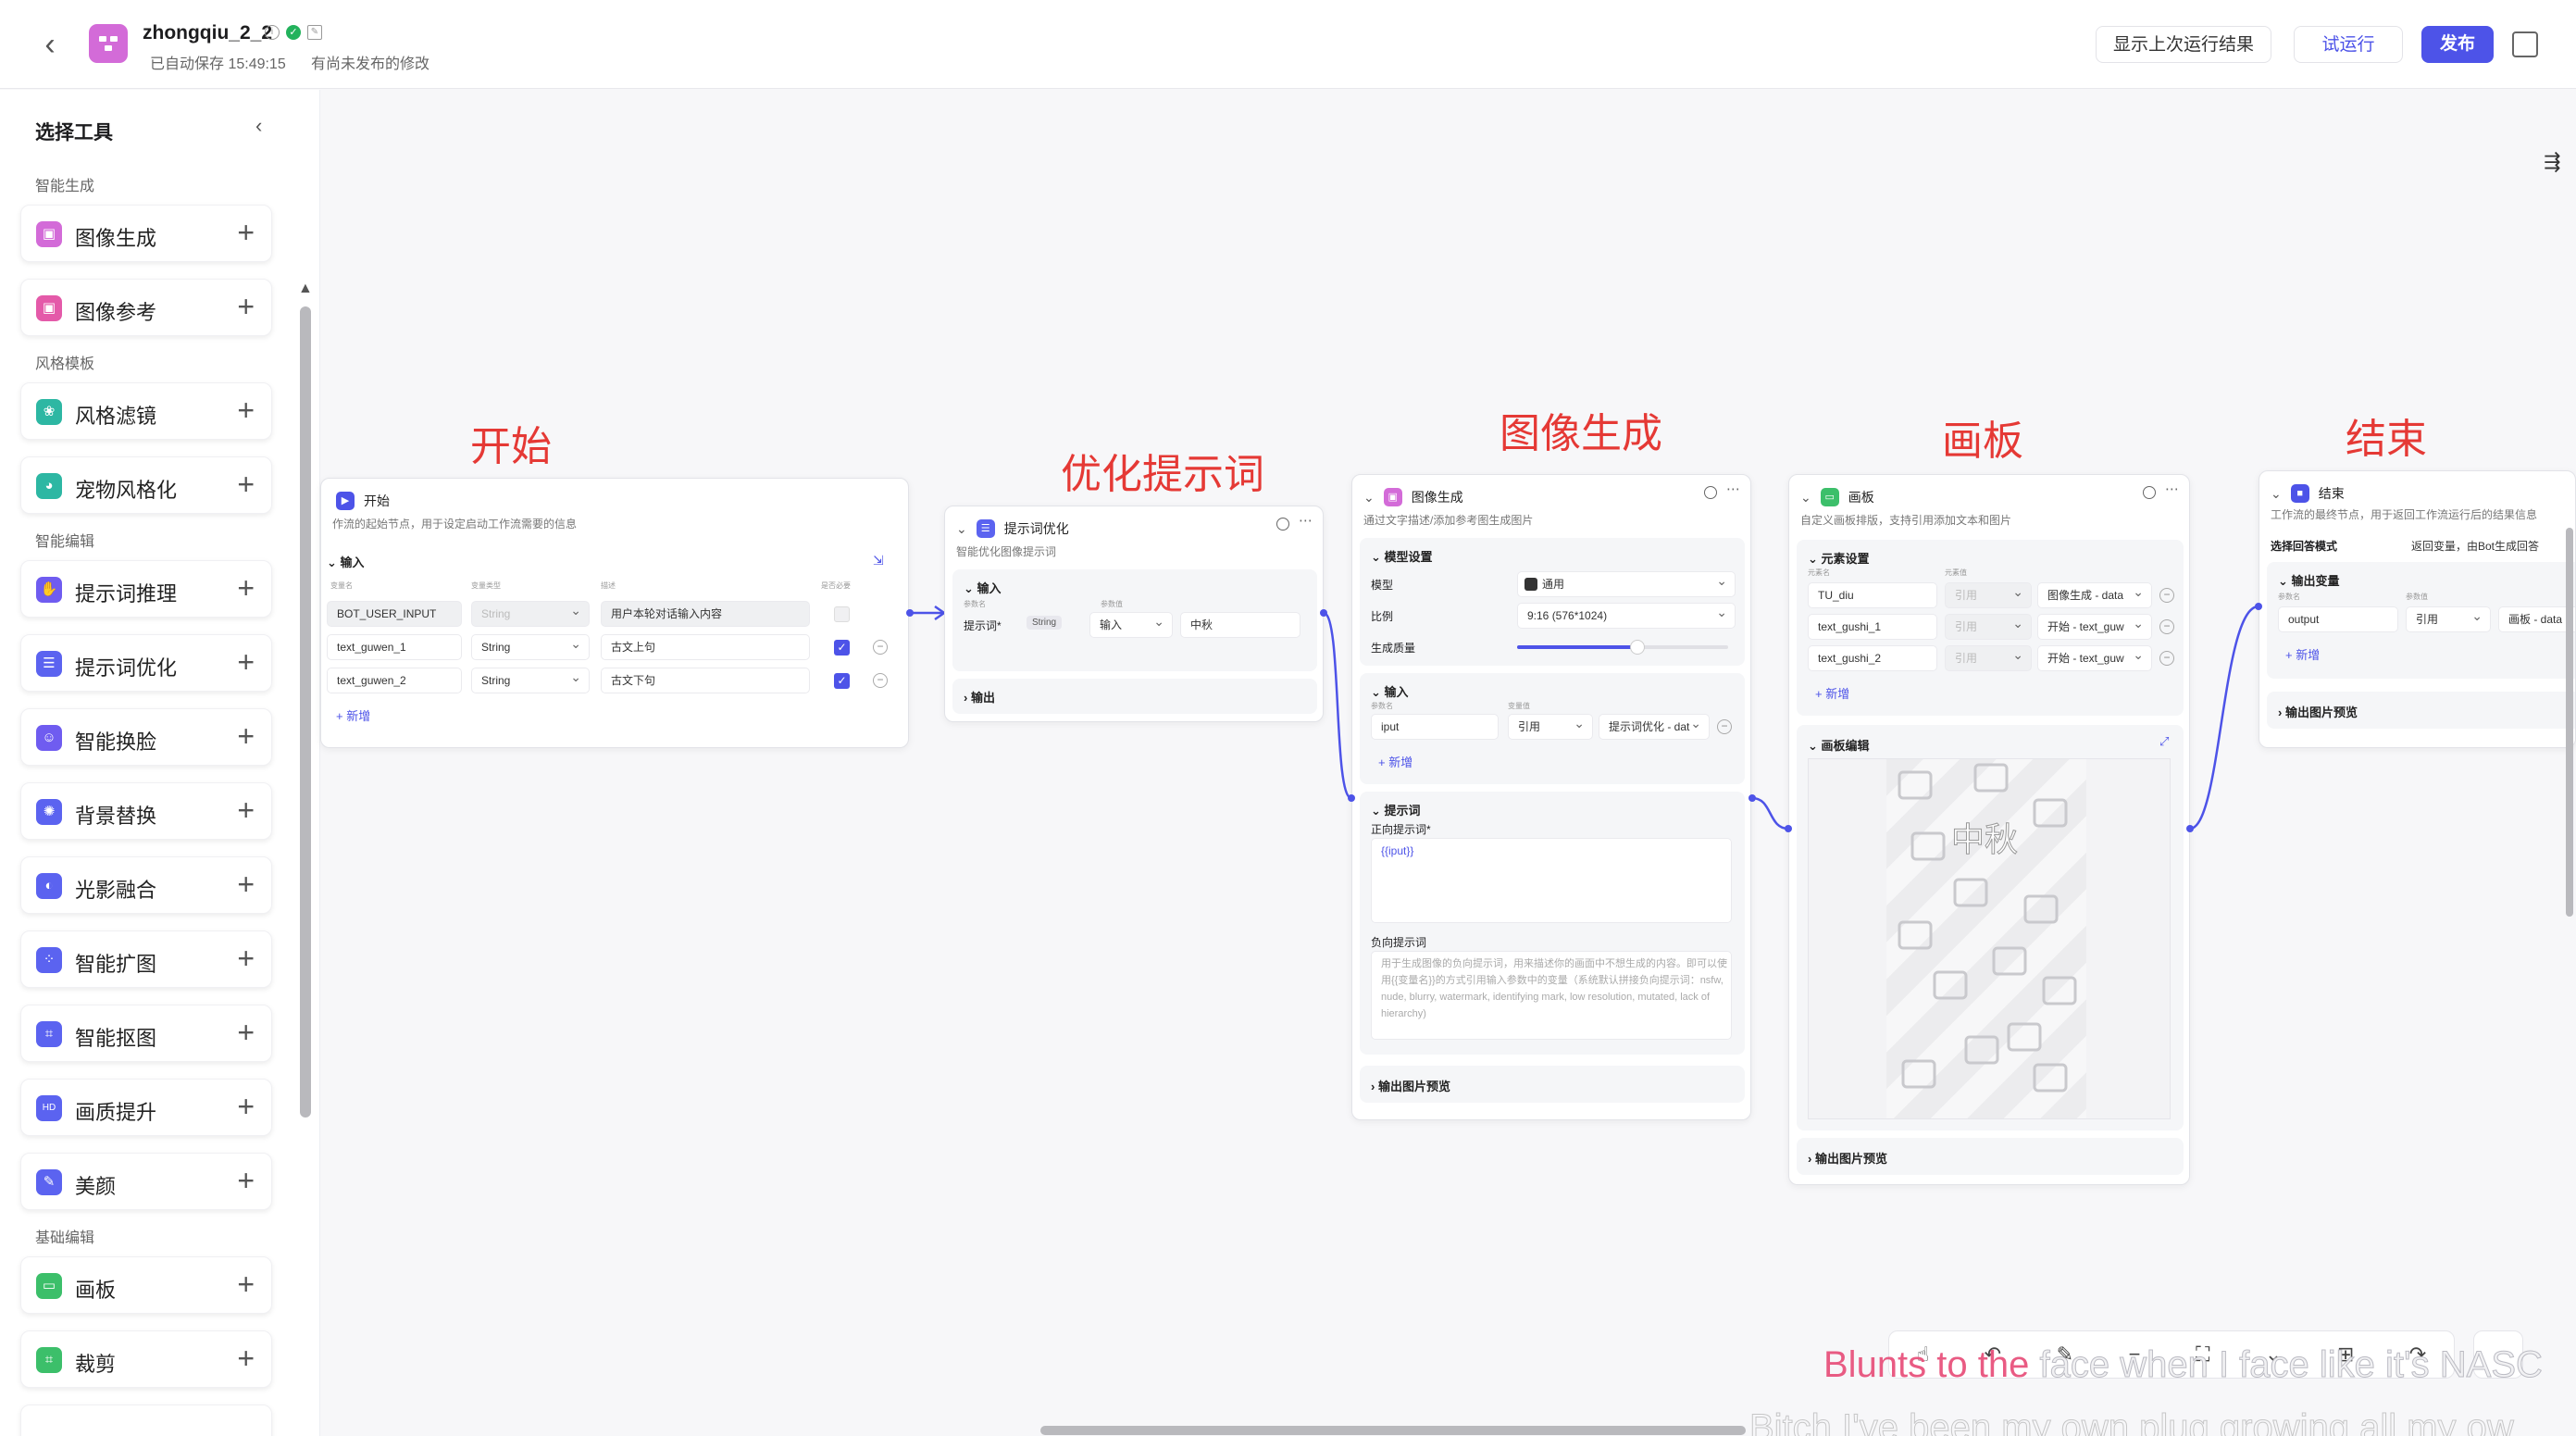 This screenshot has width=2576, height=1436. What do you see at coordinates (1551, 880) in the screenshot?
I see `positive-prompt-field: {{iput}}` at bounding box center [1551, 880].